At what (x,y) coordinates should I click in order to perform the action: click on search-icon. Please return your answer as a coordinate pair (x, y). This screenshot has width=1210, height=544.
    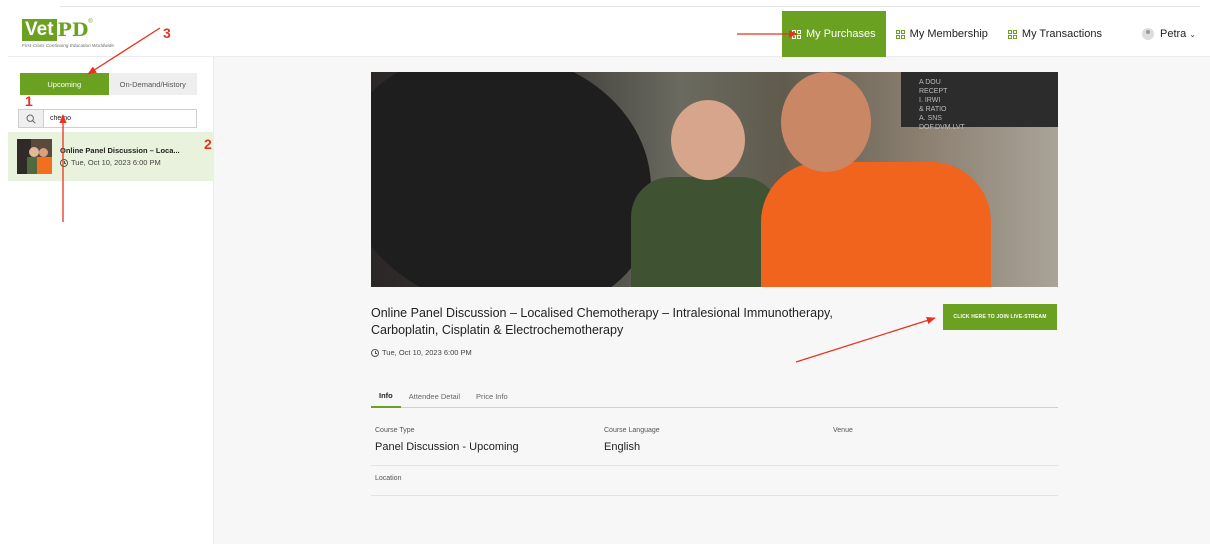
    Looking at the image, I should click on (31, 118).